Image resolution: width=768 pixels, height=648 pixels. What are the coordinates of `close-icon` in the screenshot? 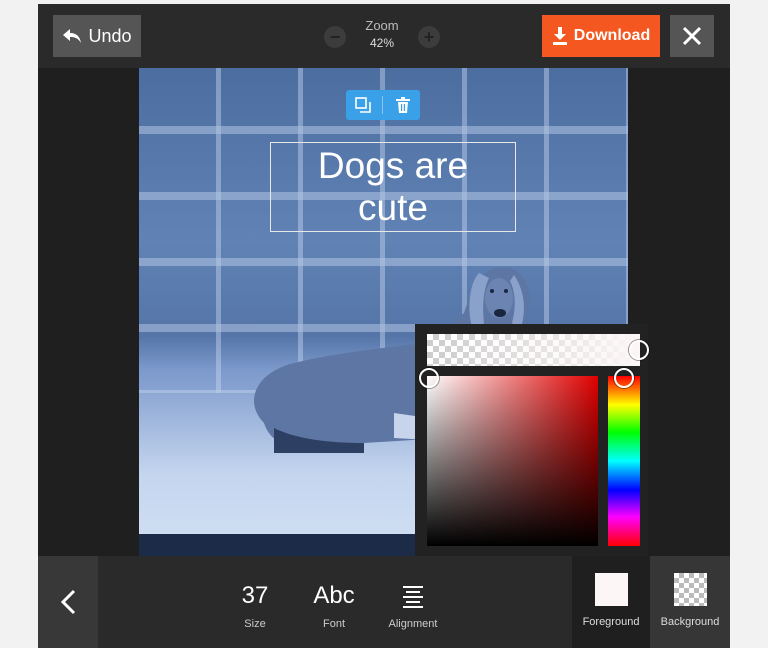 It's located at (692, 36).